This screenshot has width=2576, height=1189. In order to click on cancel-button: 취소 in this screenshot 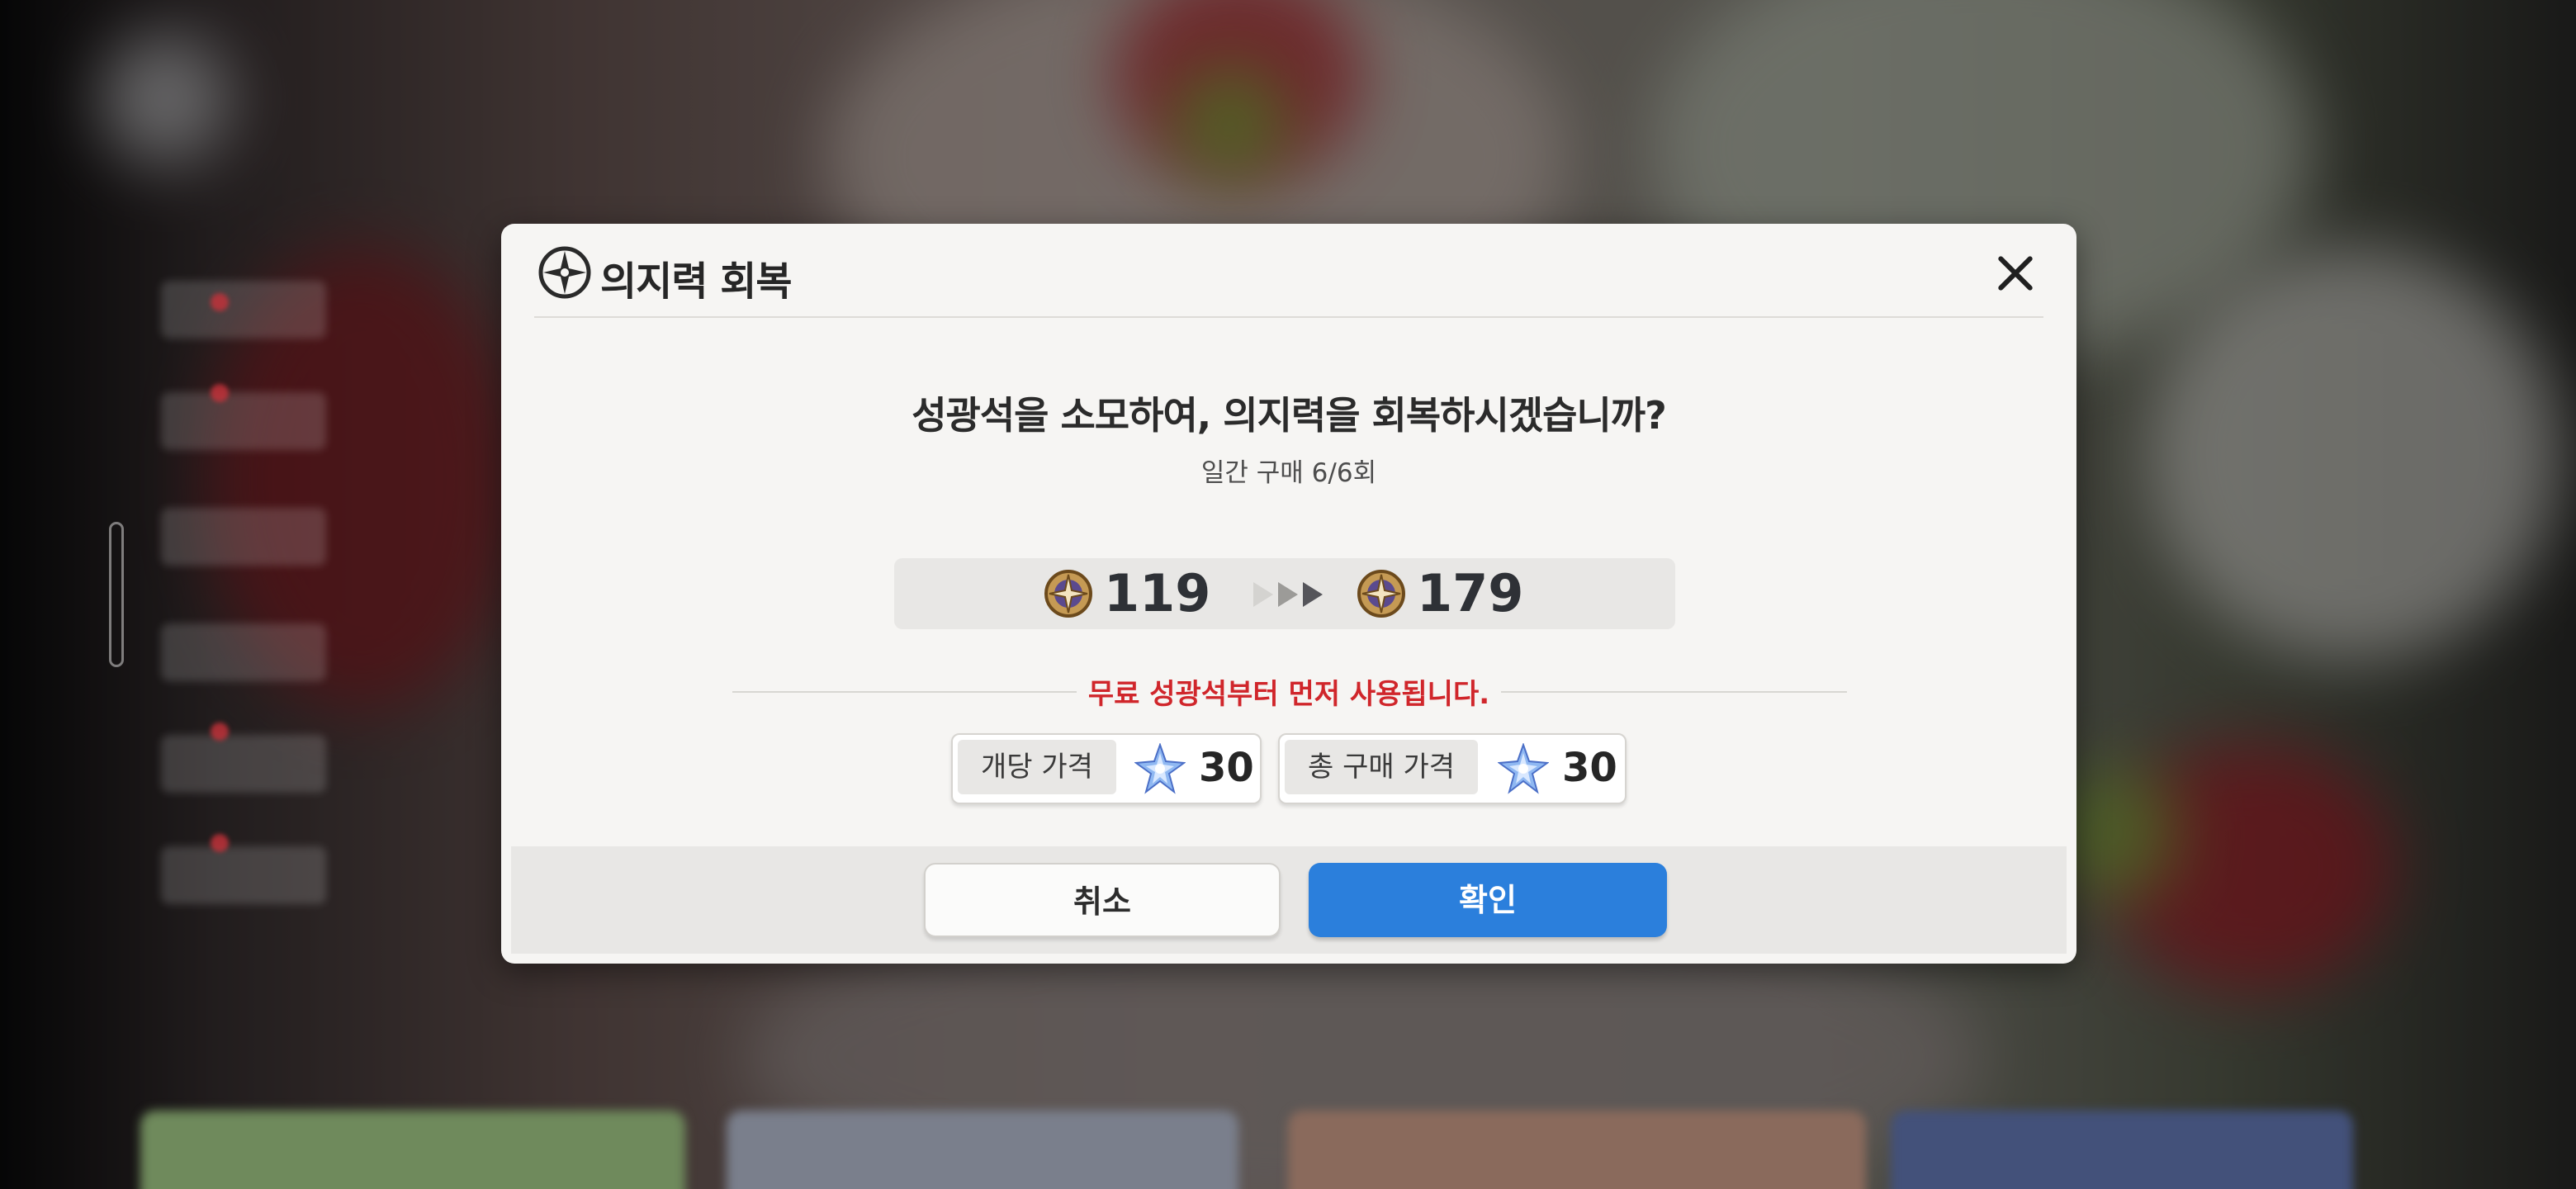, I will do `click(1102, 900)`.